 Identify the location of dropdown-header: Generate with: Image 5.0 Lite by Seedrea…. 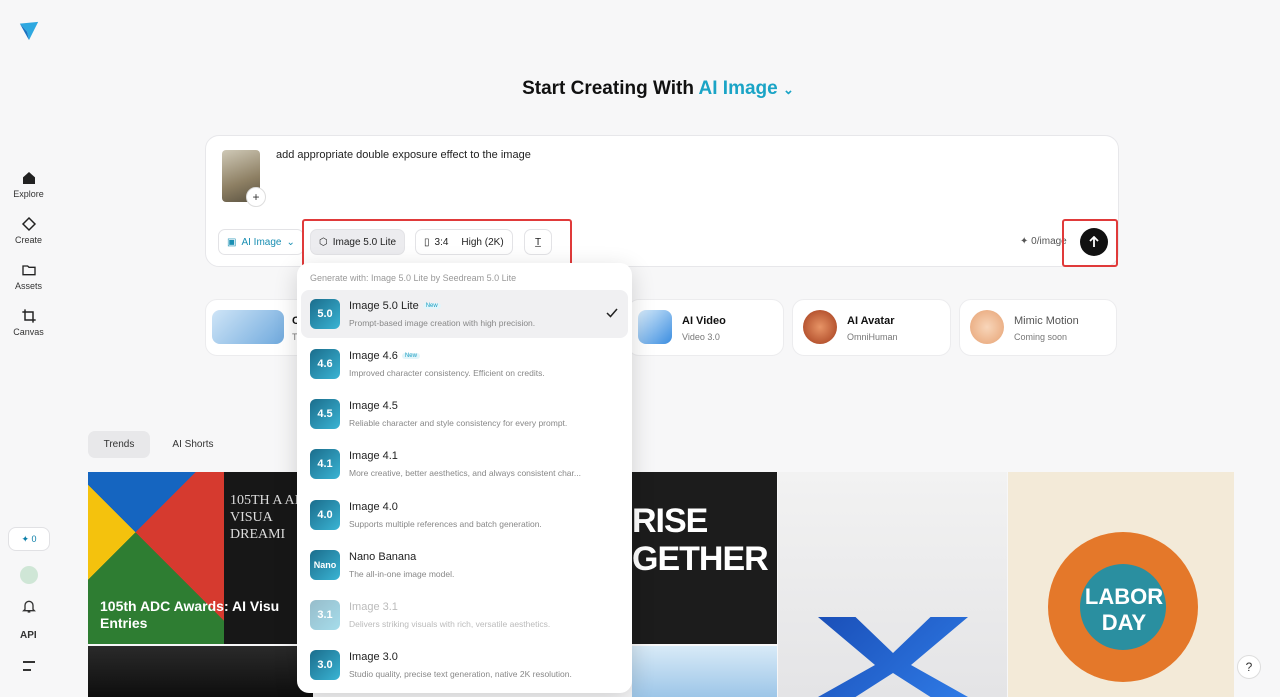
(413, 278).